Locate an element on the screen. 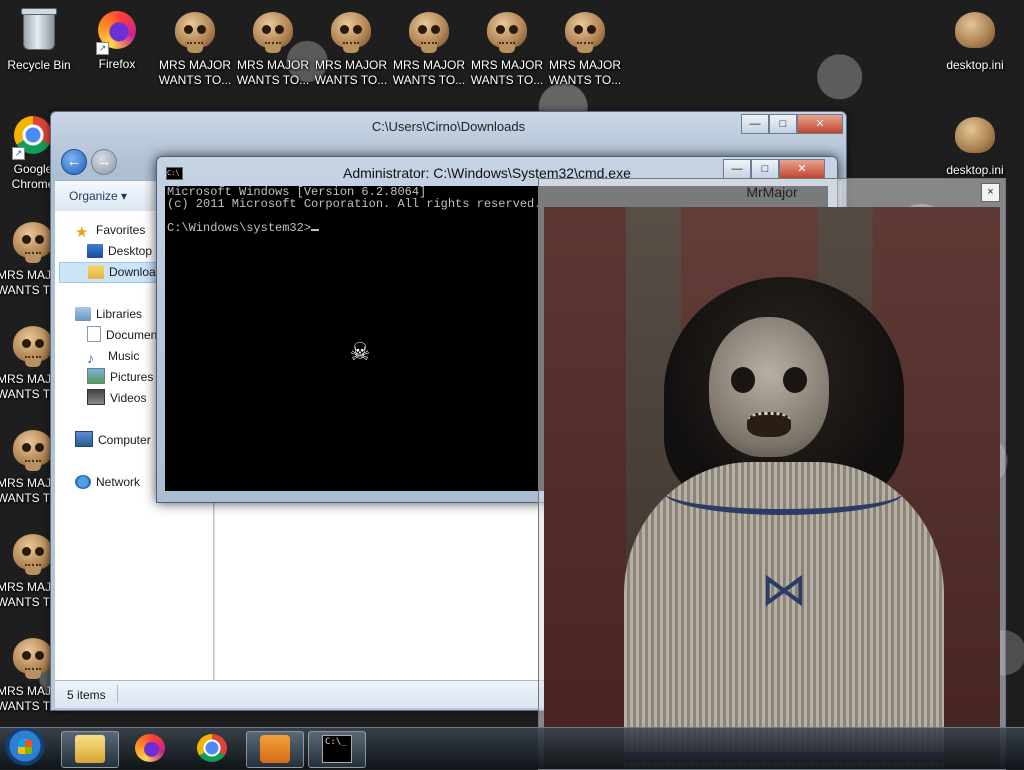 The image size is (1024, 770). nav-label: Computer is located at coordinates (124, 440).